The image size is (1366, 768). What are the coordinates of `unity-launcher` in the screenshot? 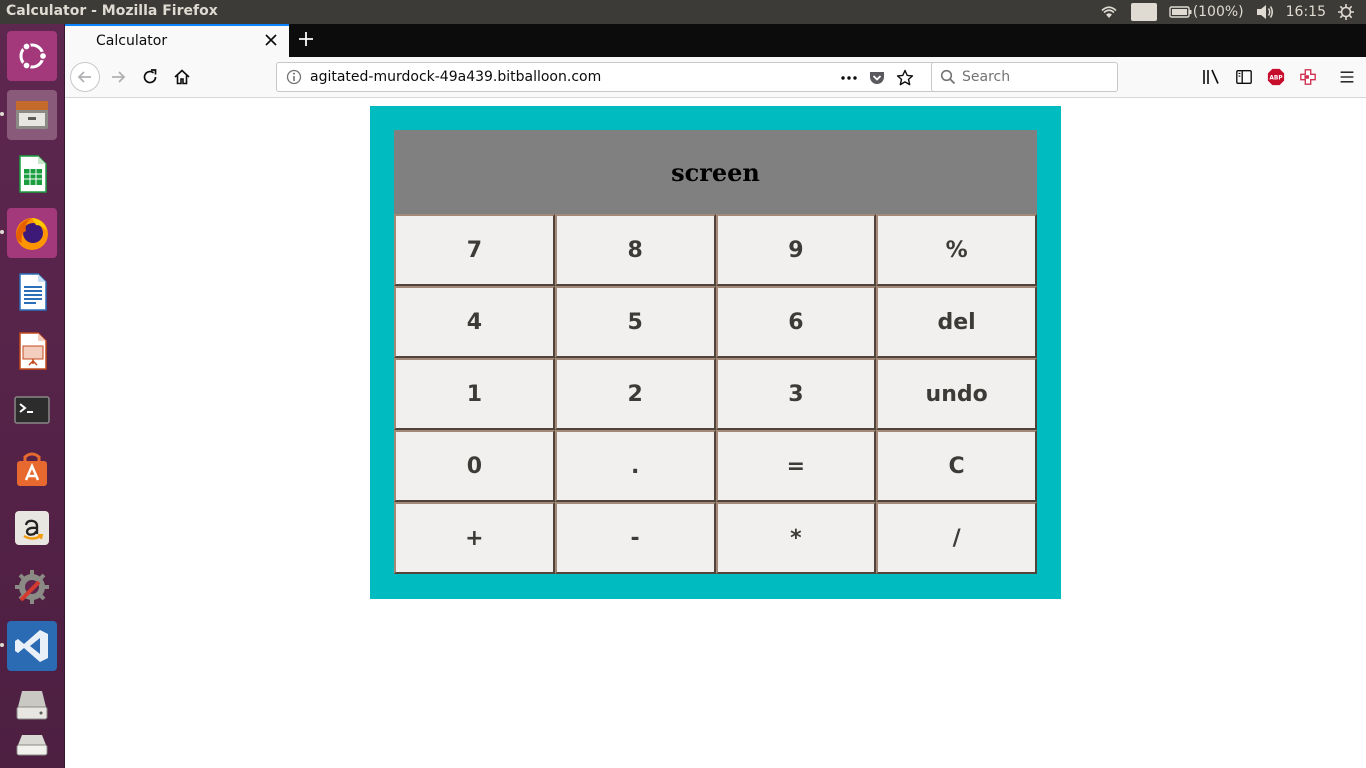 It's located at (32, 396).